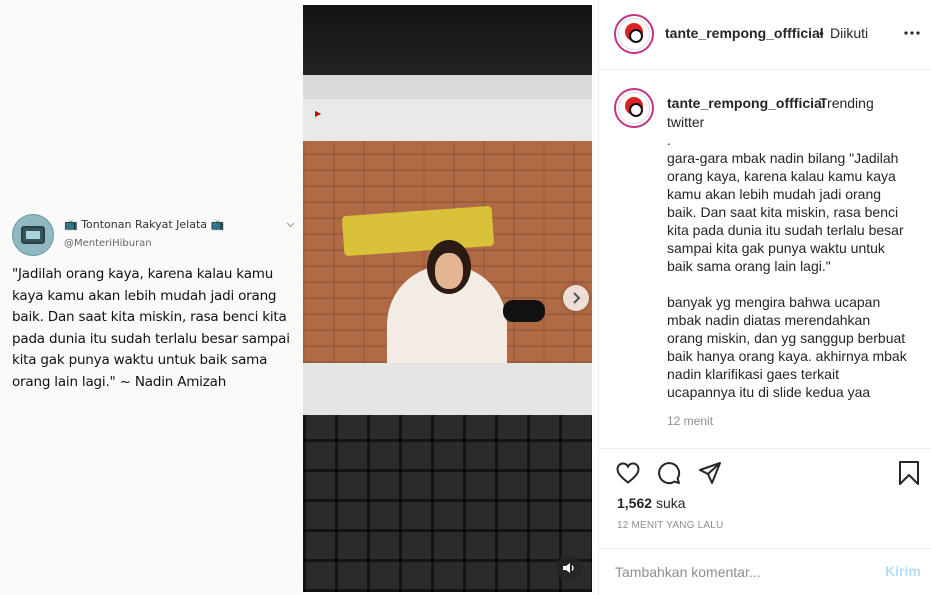 The image size is (931, 595). What do you see at coordinates (140, 360) in the screenshot?
I see `tweet-line: kita gak punya waktu untuk baik sama` at bounding box center [140, 360].